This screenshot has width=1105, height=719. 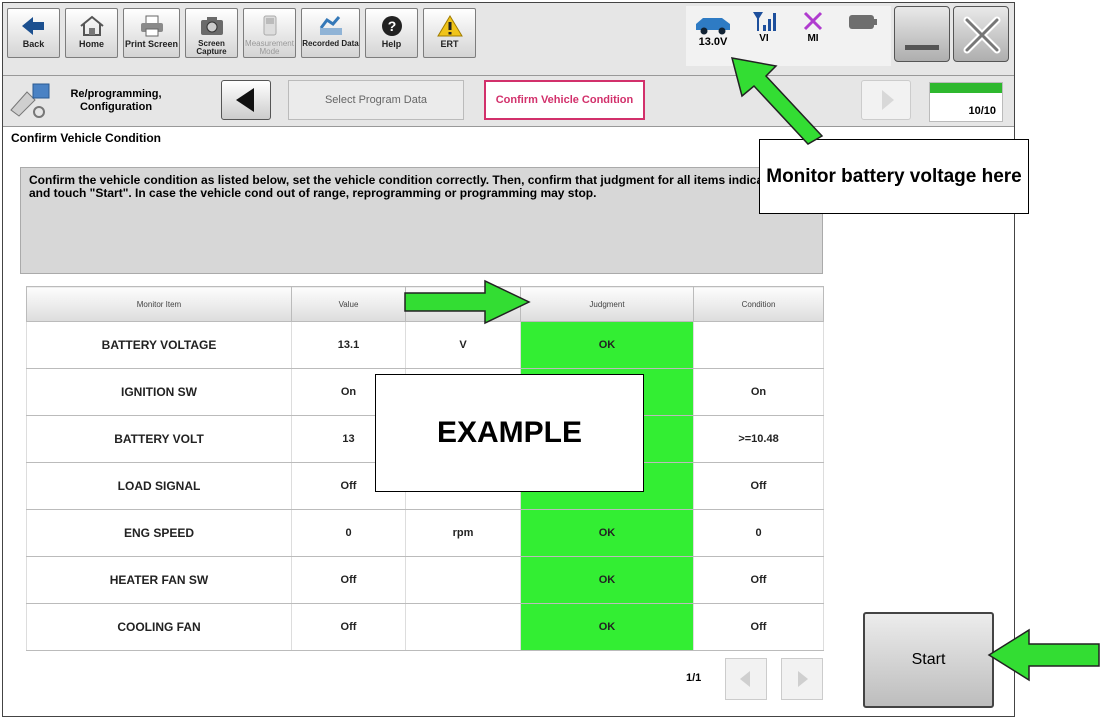 I want to click on close-button, so click(x=981, y=34).